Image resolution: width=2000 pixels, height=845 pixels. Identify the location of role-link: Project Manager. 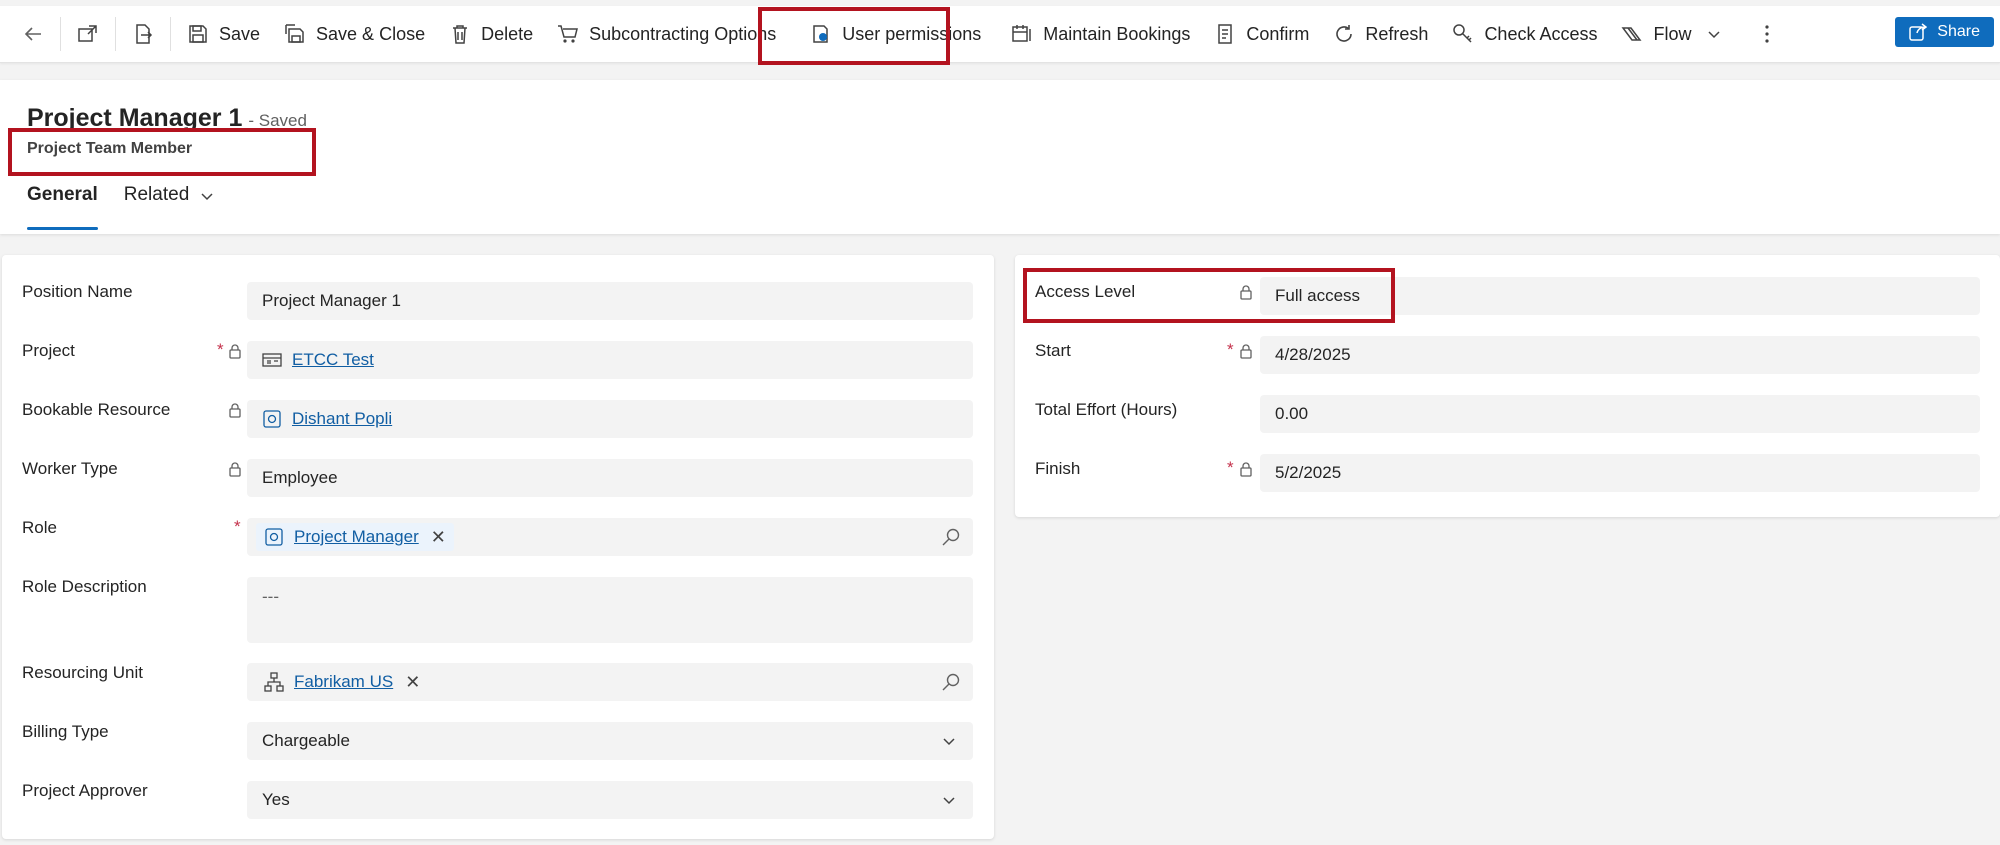
(356, 537).